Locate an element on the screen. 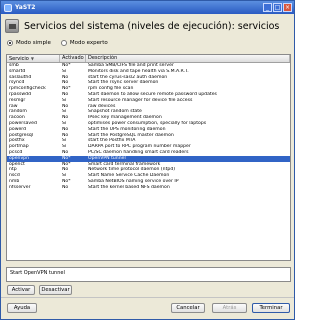 This screenshot has height=320, width=320. maximize-icon: □ is located at coordinates (277, 7).